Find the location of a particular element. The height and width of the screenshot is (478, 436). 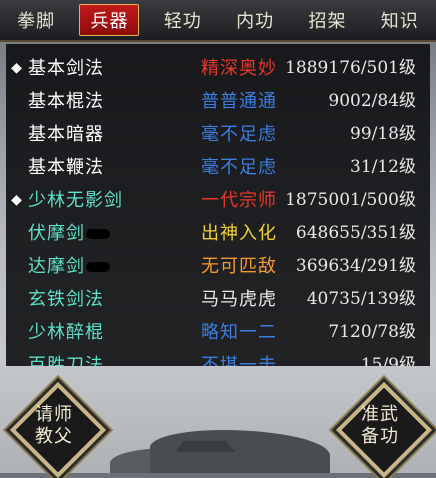

skill-name: 基本鞭法 is located at coordinates (66, 167).